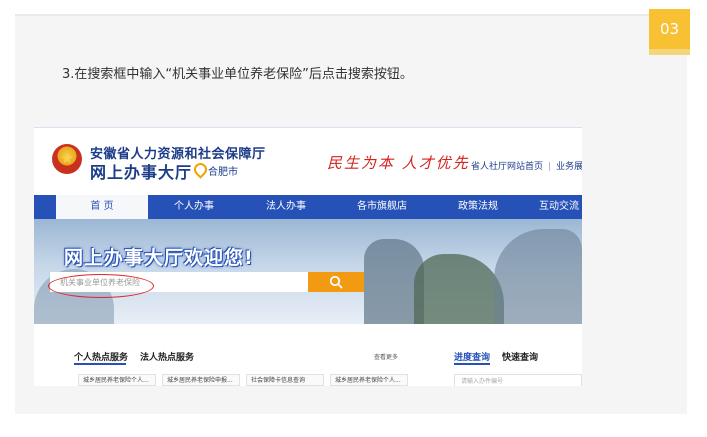 The width and height of the screenshot is (707, 437). What do you see at coordinates (200, 169) in the screenshot?
I see `location-pin-icon` at bounding box center [200, 169].